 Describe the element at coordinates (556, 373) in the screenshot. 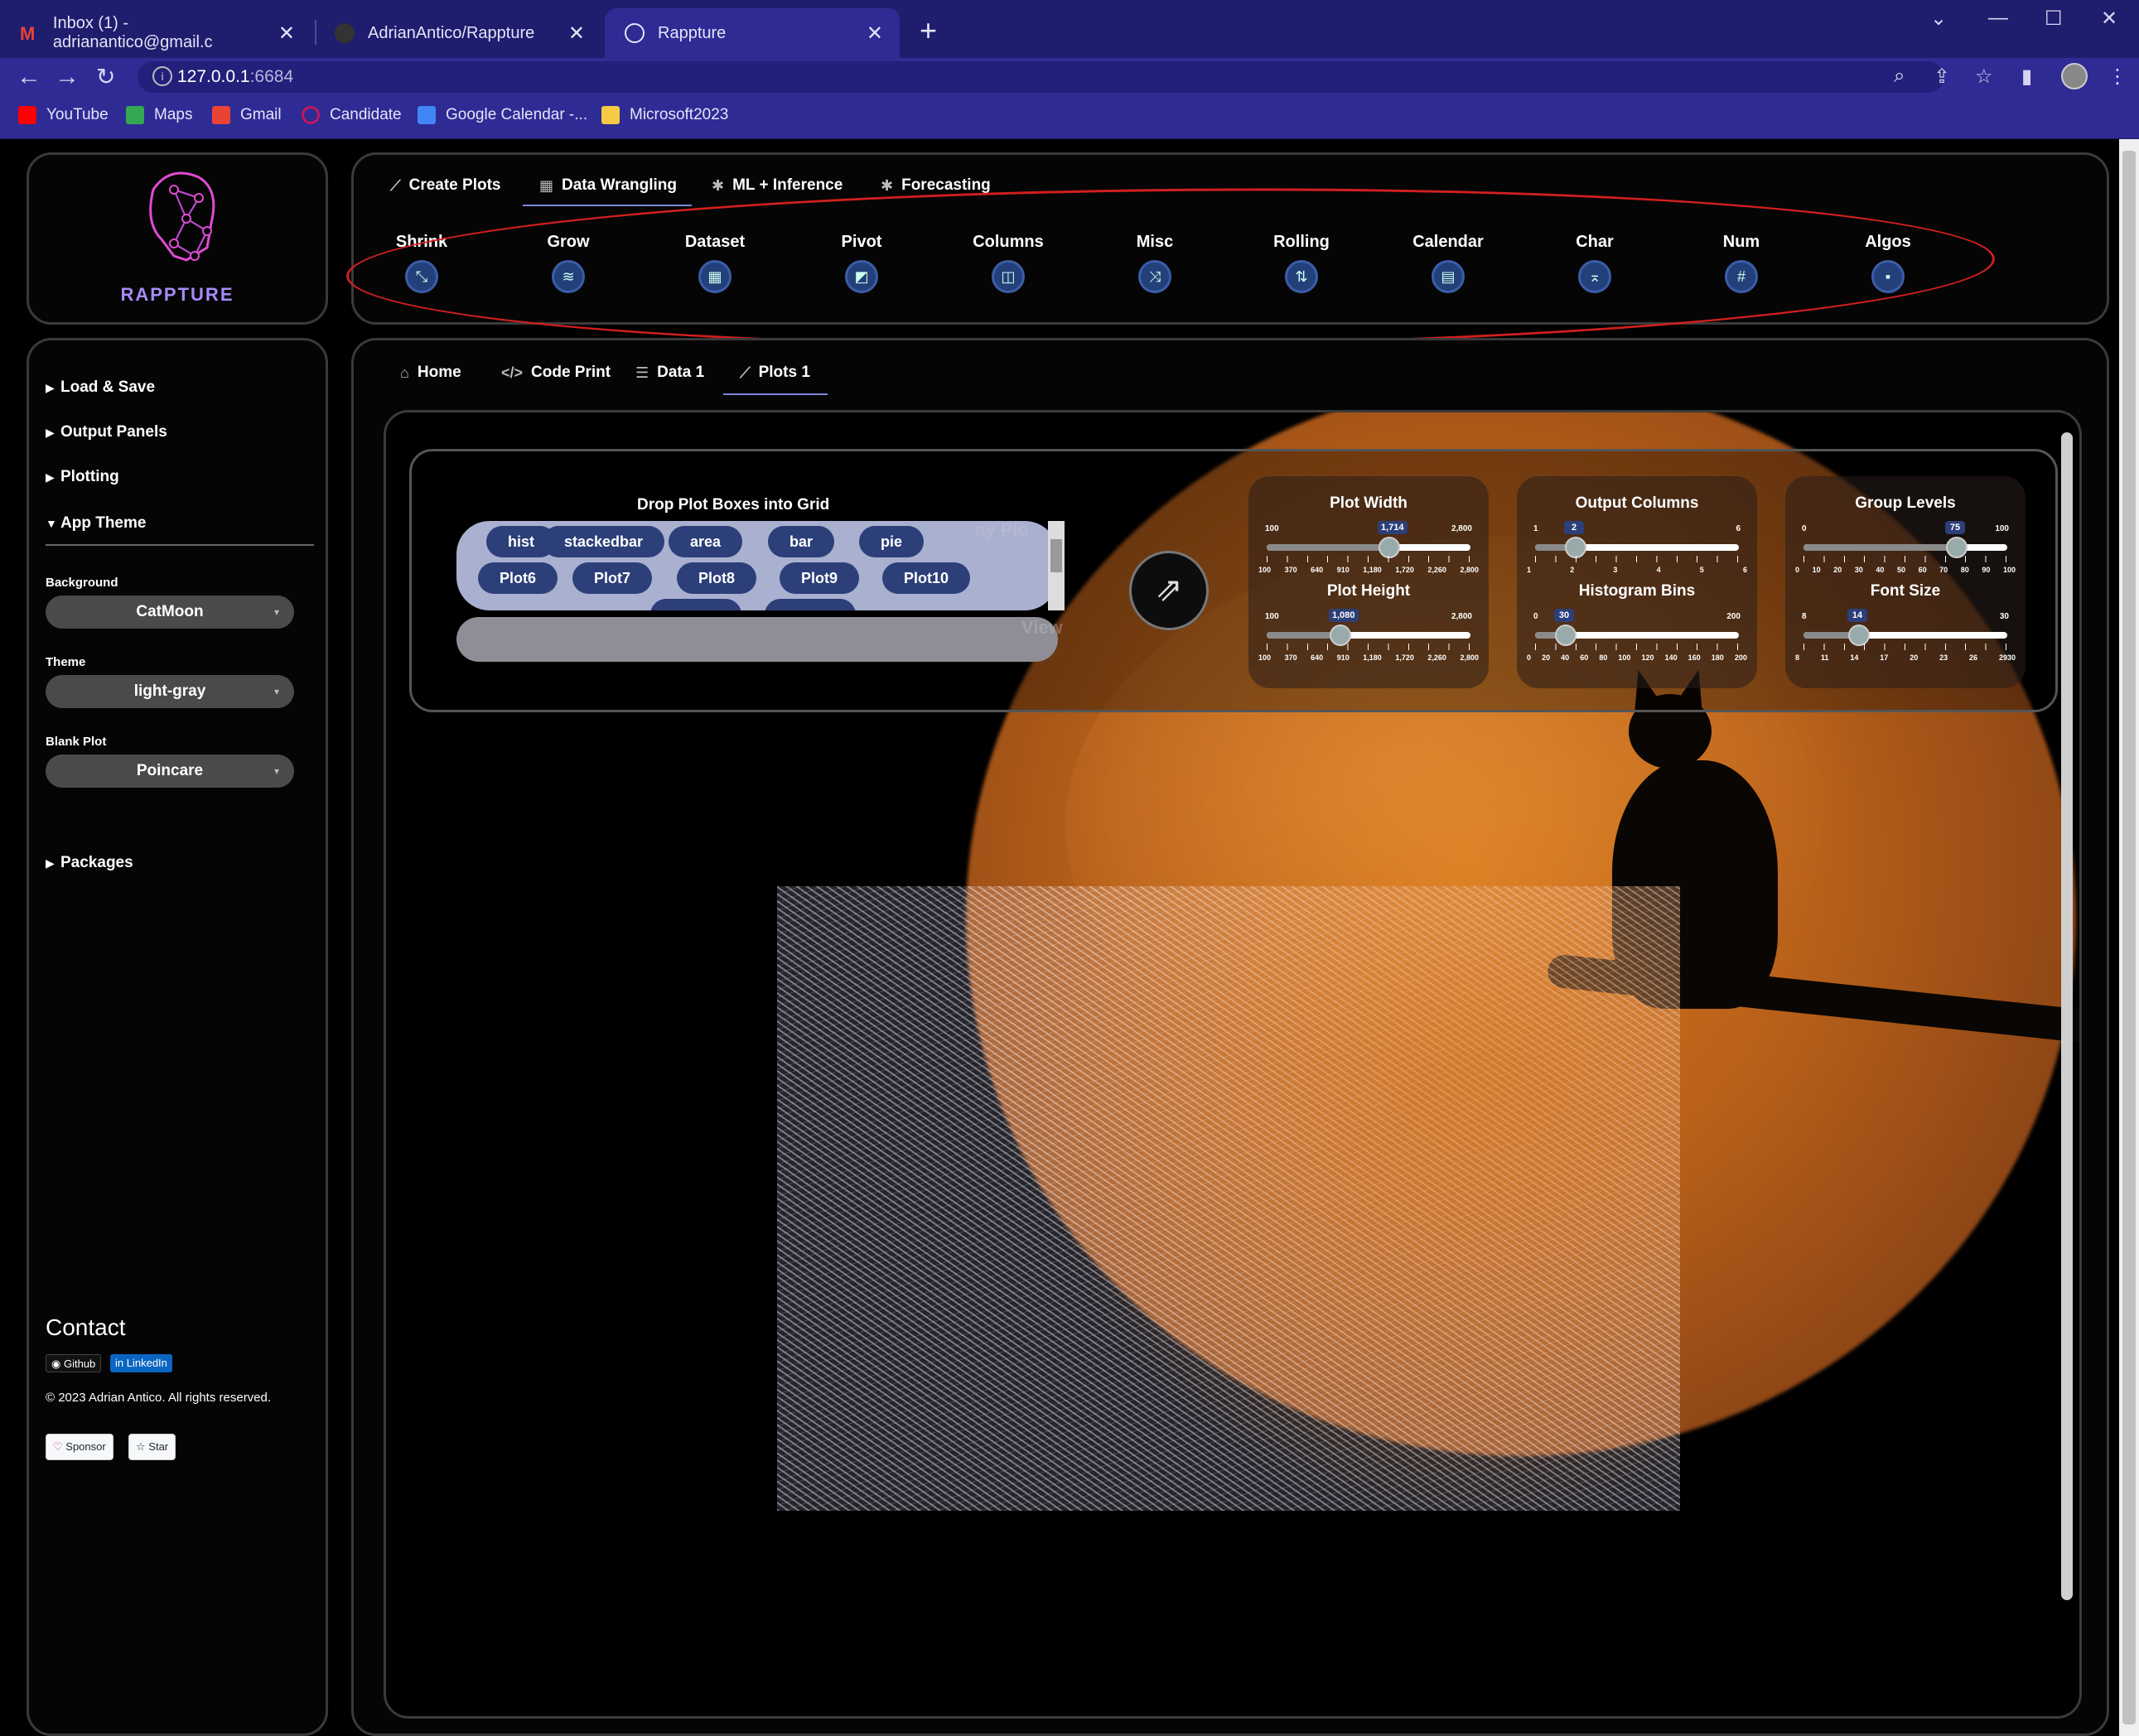

I see `tab-code-print: </> Code Print` at that location.